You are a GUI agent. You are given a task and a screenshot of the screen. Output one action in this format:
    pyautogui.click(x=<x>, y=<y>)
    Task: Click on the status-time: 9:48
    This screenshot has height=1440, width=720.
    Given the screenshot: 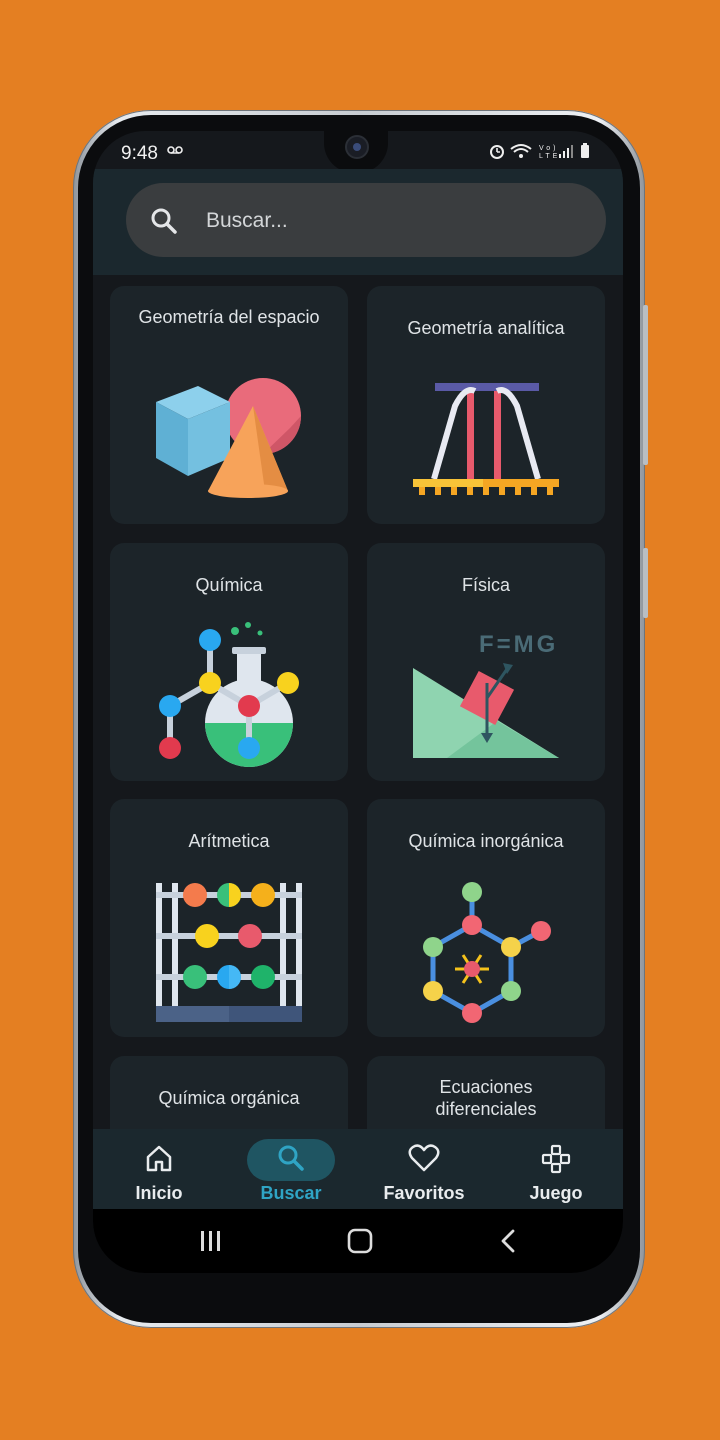 What is the action you would take?
    pyautogui.click(x=139, y=153)
    